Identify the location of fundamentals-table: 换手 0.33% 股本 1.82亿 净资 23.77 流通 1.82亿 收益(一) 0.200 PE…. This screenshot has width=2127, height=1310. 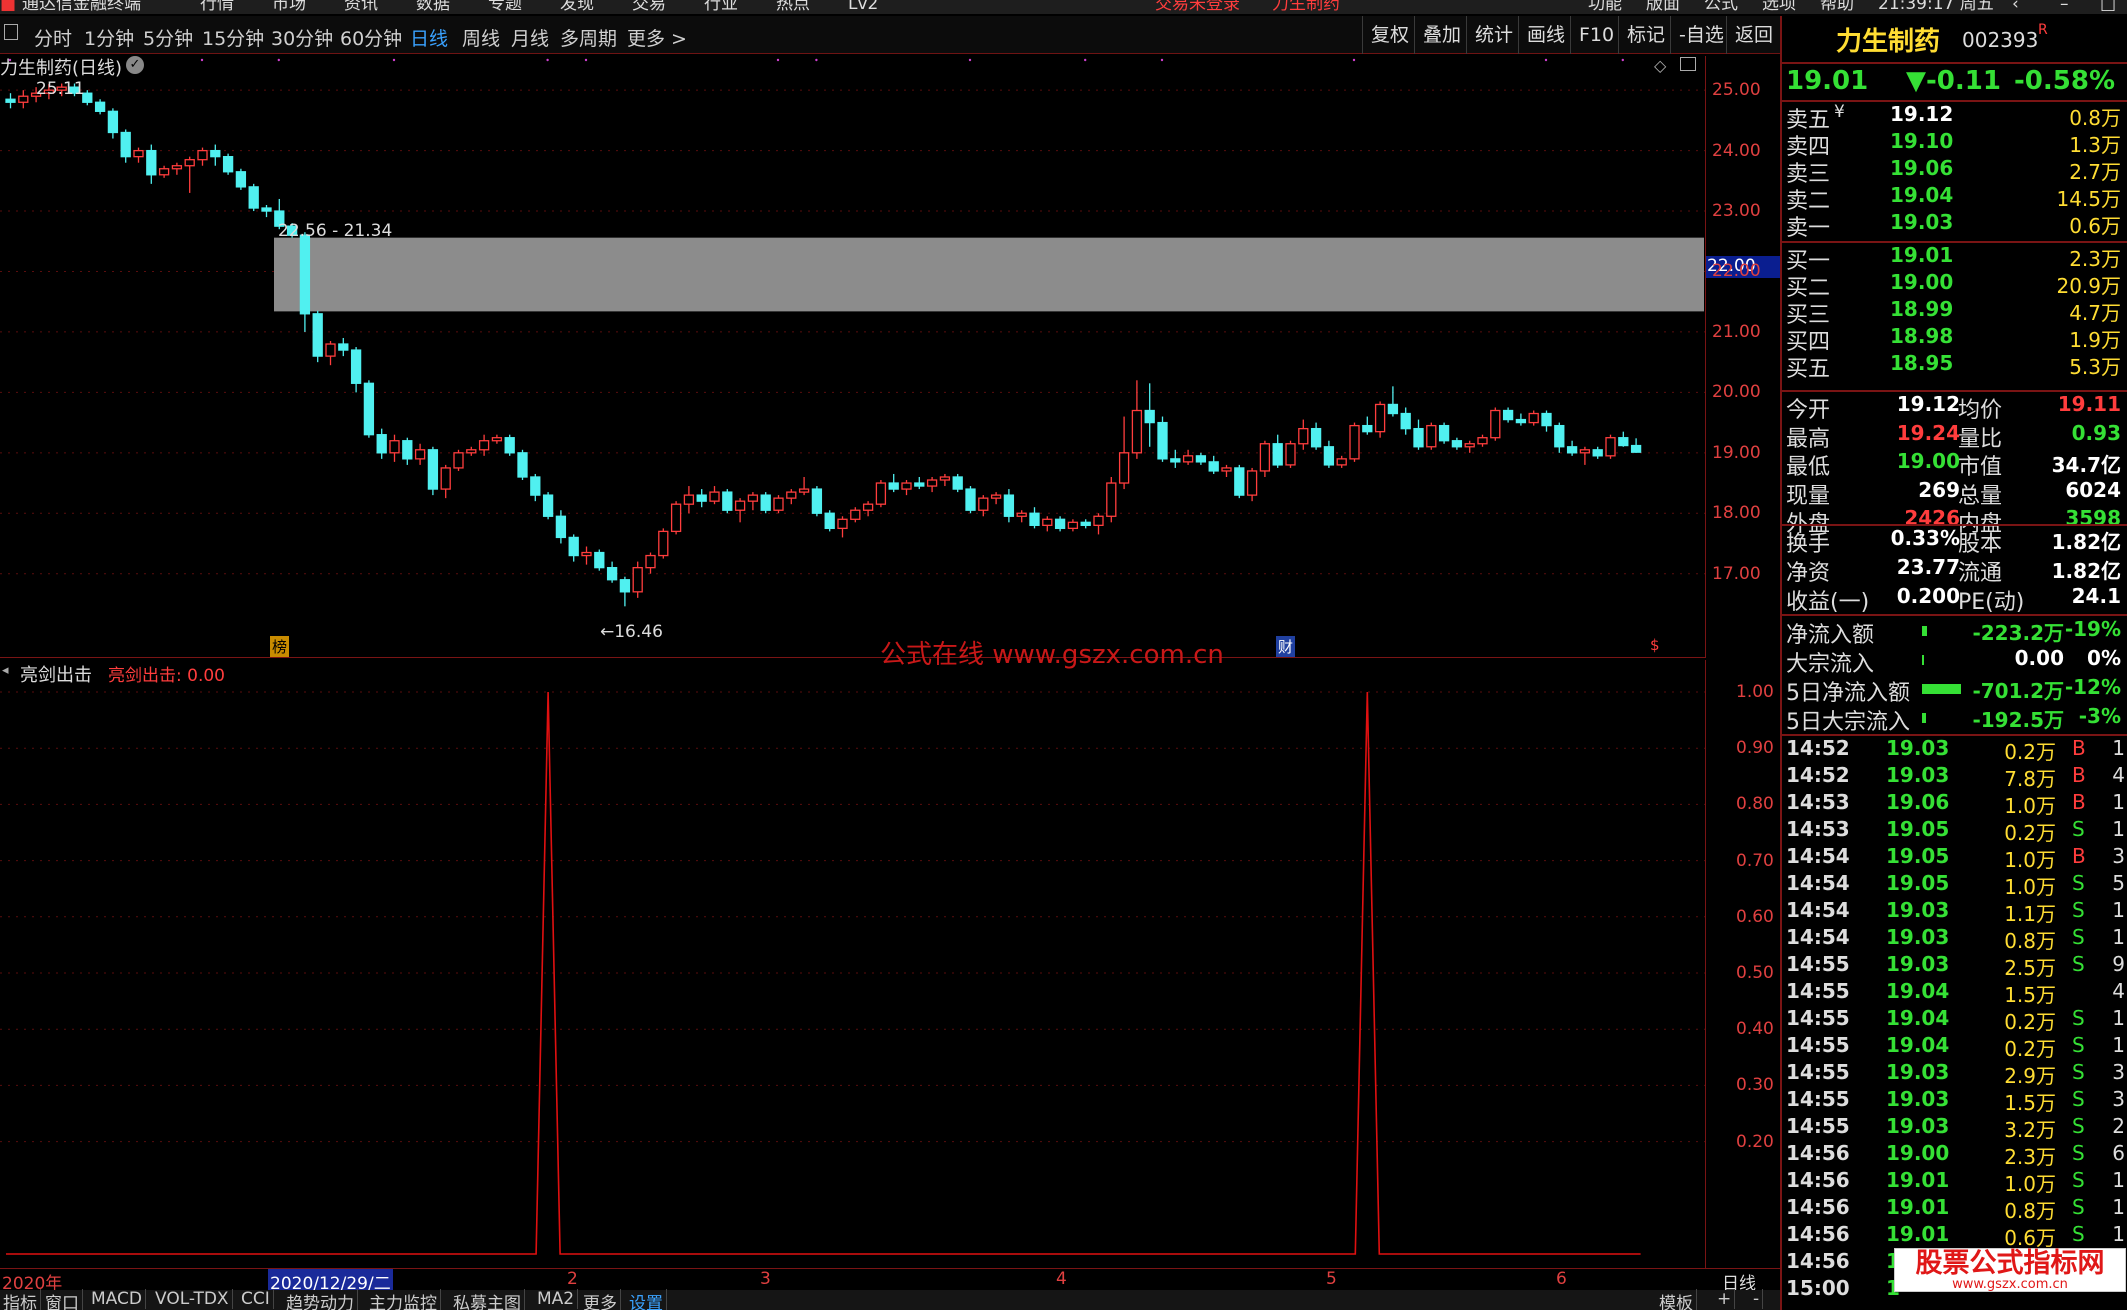
(1954, 571).